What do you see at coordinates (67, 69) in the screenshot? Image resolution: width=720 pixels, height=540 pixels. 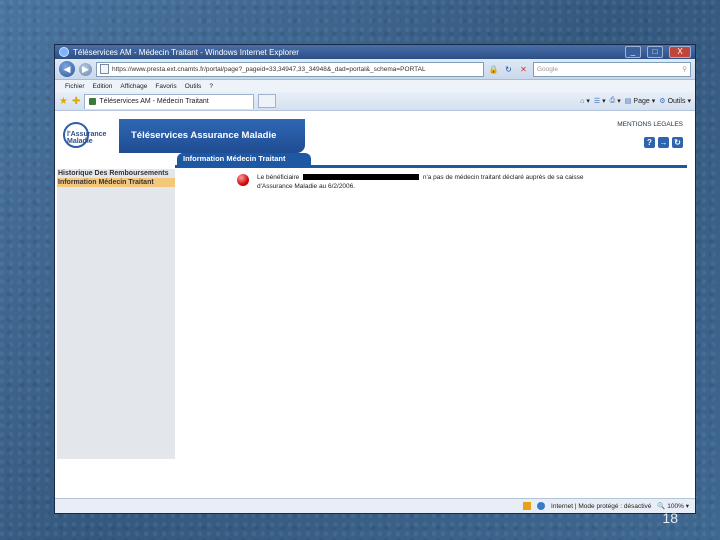 I see `back-button: ◀` at bounding box center [67, 69].